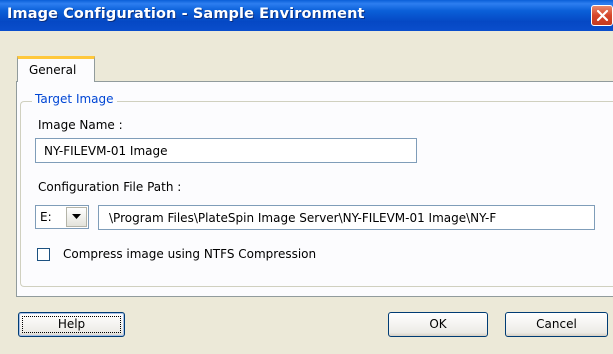  What do you see at coordinates (110, 187) in the screenshot?
I see `config-path-label: Configuration File Path :` at bounding box center [110, 187].